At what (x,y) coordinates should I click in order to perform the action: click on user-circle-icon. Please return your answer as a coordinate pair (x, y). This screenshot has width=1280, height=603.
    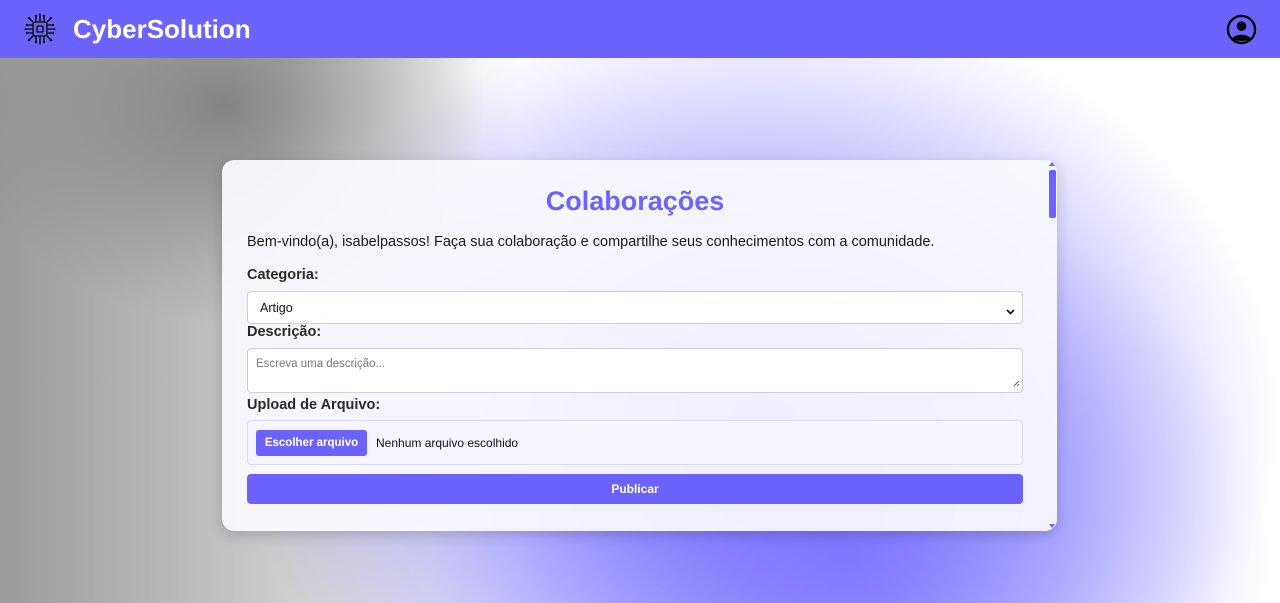
    Looking at the image, I should click on (1241, 29).